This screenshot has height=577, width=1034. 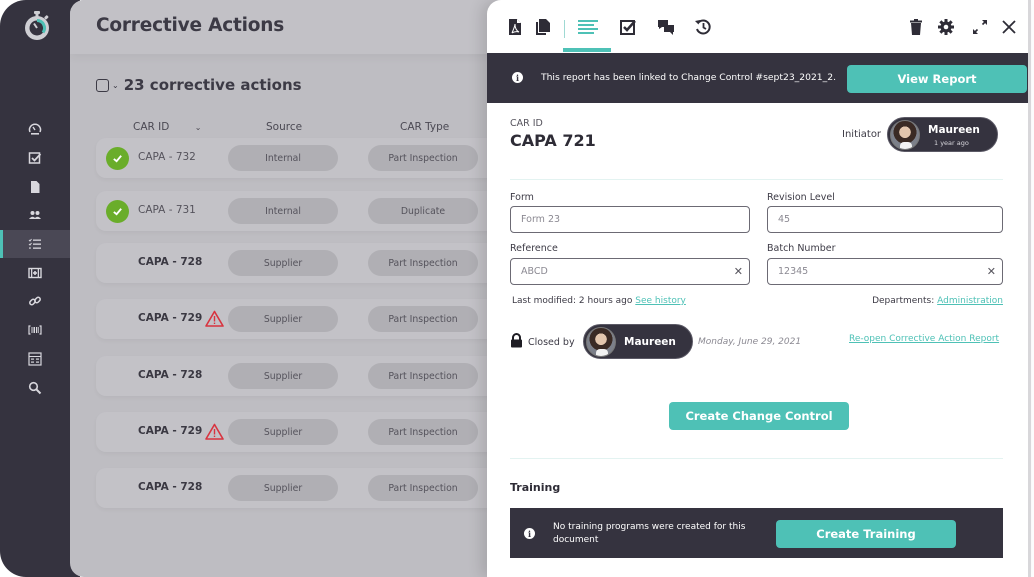 What do you see at coordinates (924, 339) in the screenshot?
I see `reopen-report-link: Re-open Corrective Action Report` at bounding box center [924, 339].